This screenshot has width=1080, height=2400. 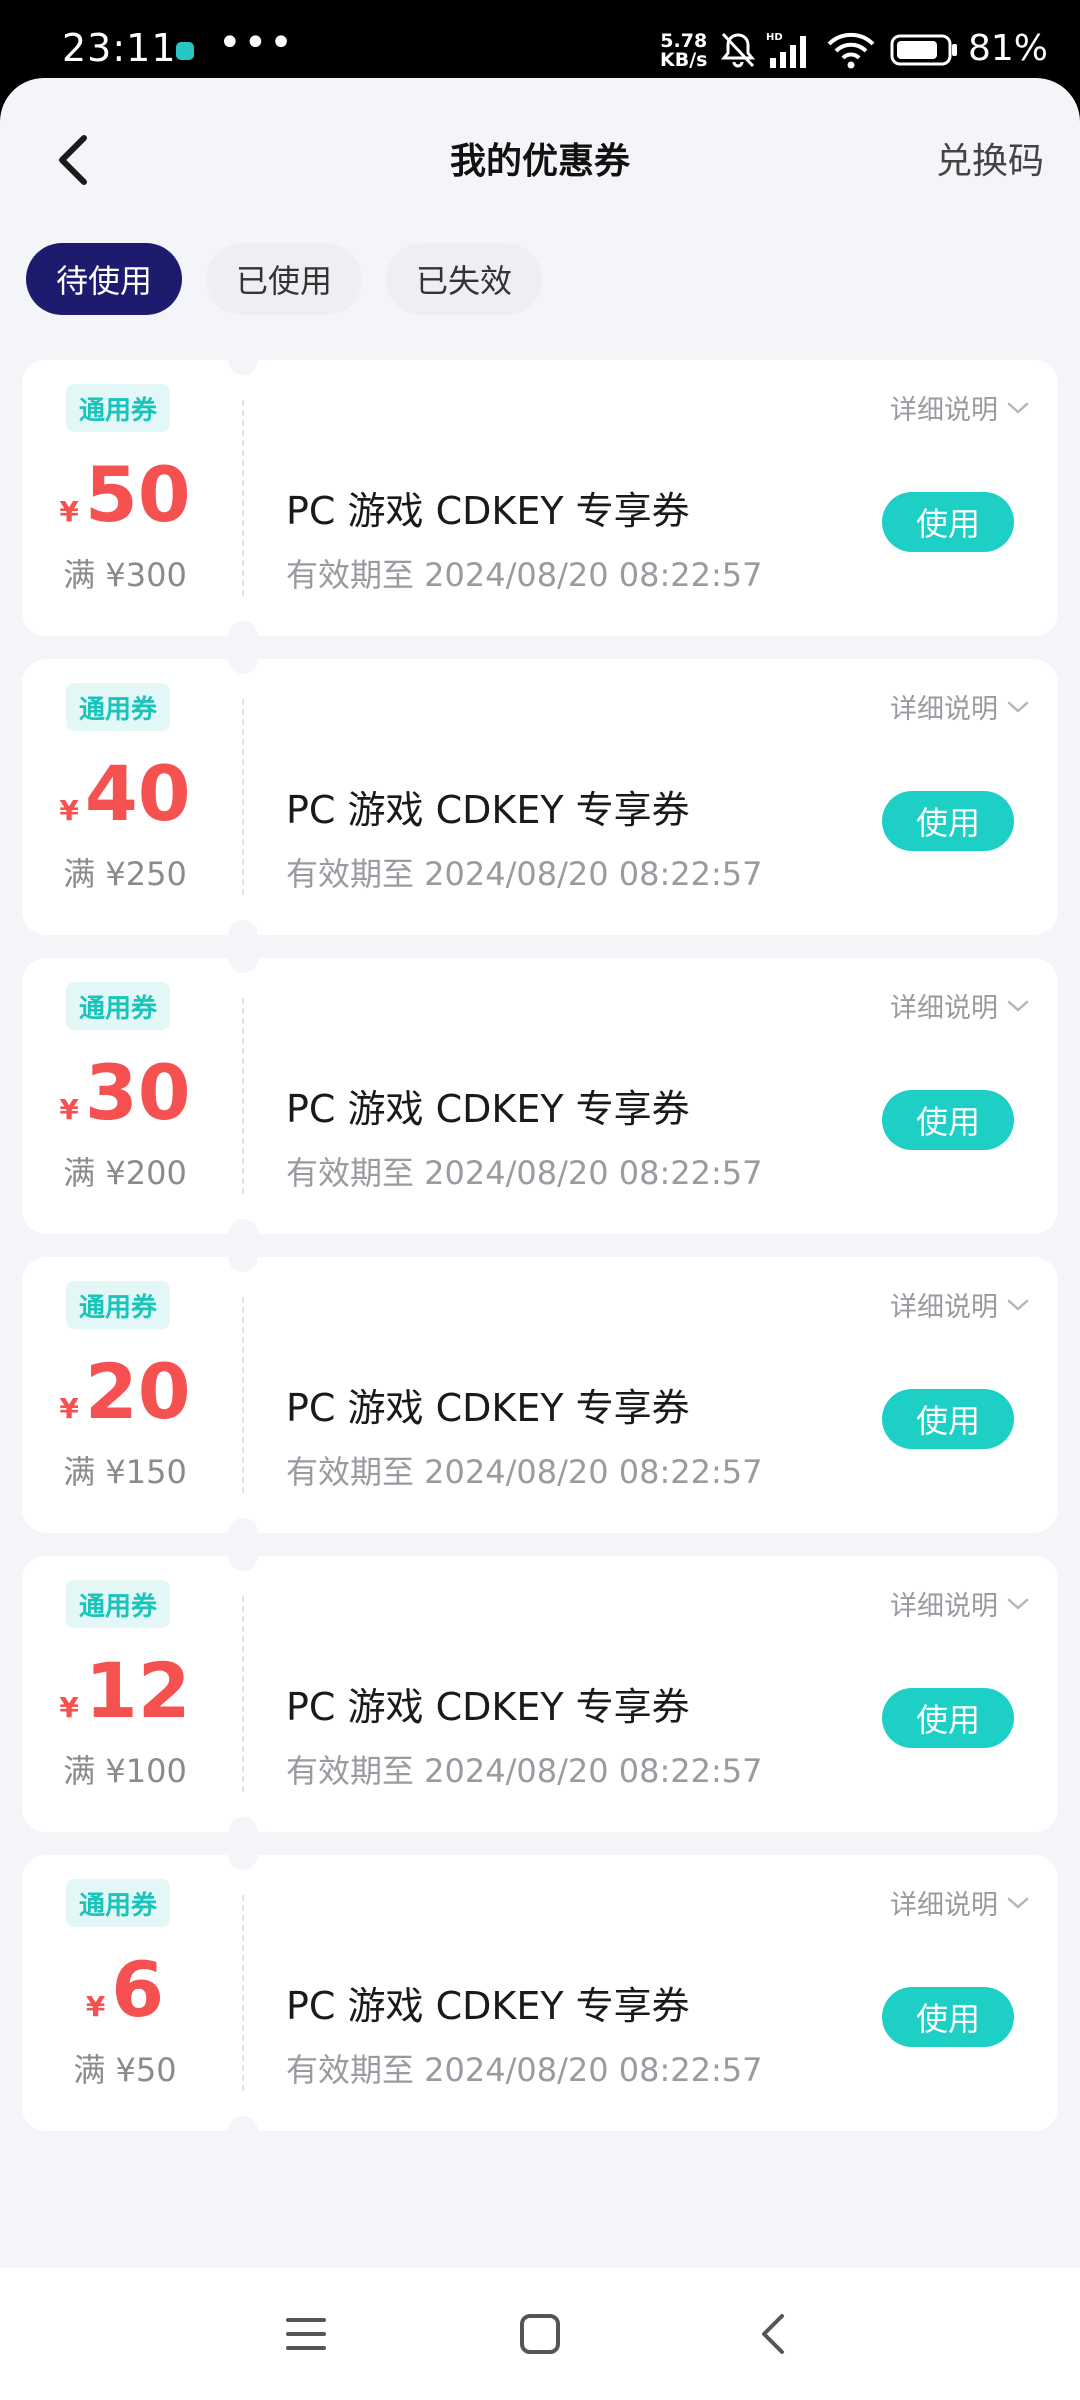 What do you see at coordinates (464, 279) in the screenshot?
I see `tab-expired: 已失效` at bounding box center [464, 279].